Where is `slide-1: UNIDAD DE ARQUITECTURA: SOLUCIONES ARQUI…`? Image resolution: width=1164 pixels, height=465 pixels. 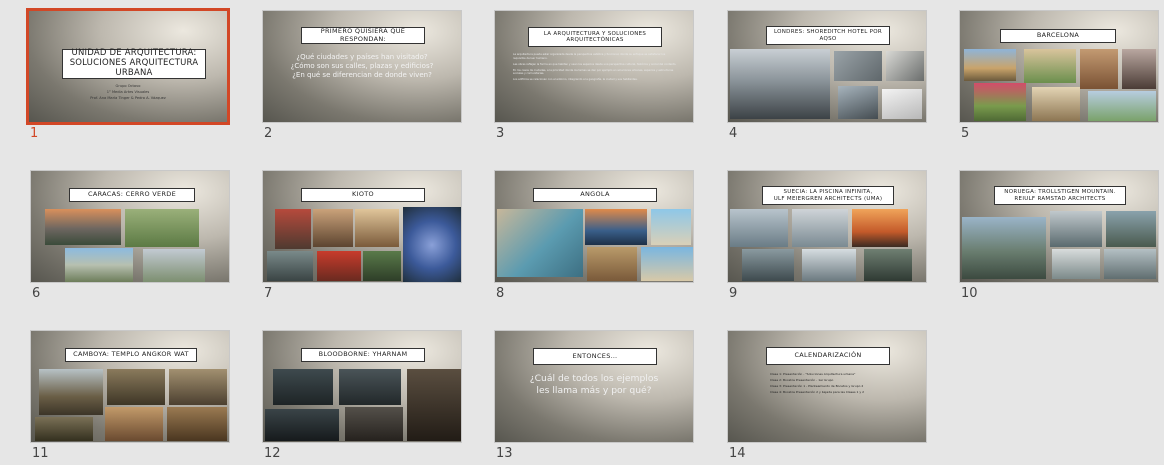 slide-1: UNIDAD DE ARQUITECTURA: SOLUCIONES ARQUI… is located at coordinates (129, 76).